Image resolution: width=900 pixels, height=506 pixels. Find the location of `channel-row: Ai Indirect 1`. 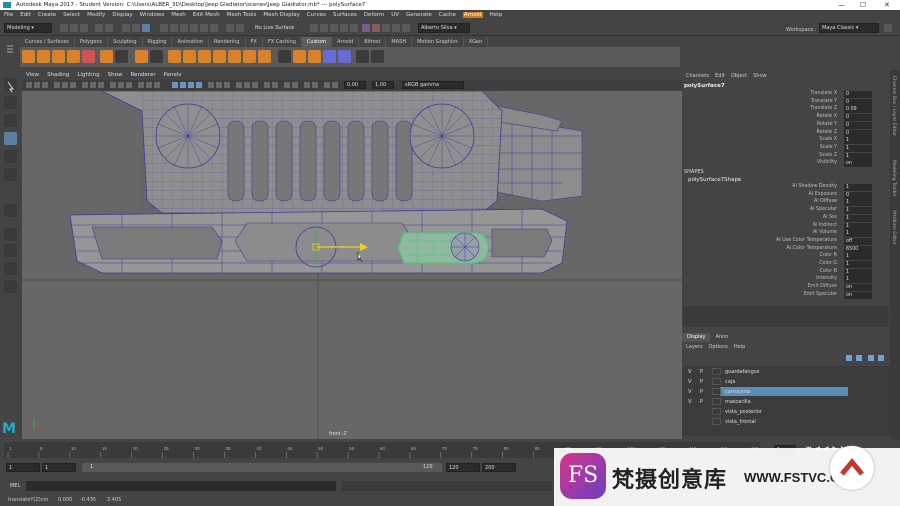

channel-row: Ai Indirect 1 is located at coordinates (786, 226).